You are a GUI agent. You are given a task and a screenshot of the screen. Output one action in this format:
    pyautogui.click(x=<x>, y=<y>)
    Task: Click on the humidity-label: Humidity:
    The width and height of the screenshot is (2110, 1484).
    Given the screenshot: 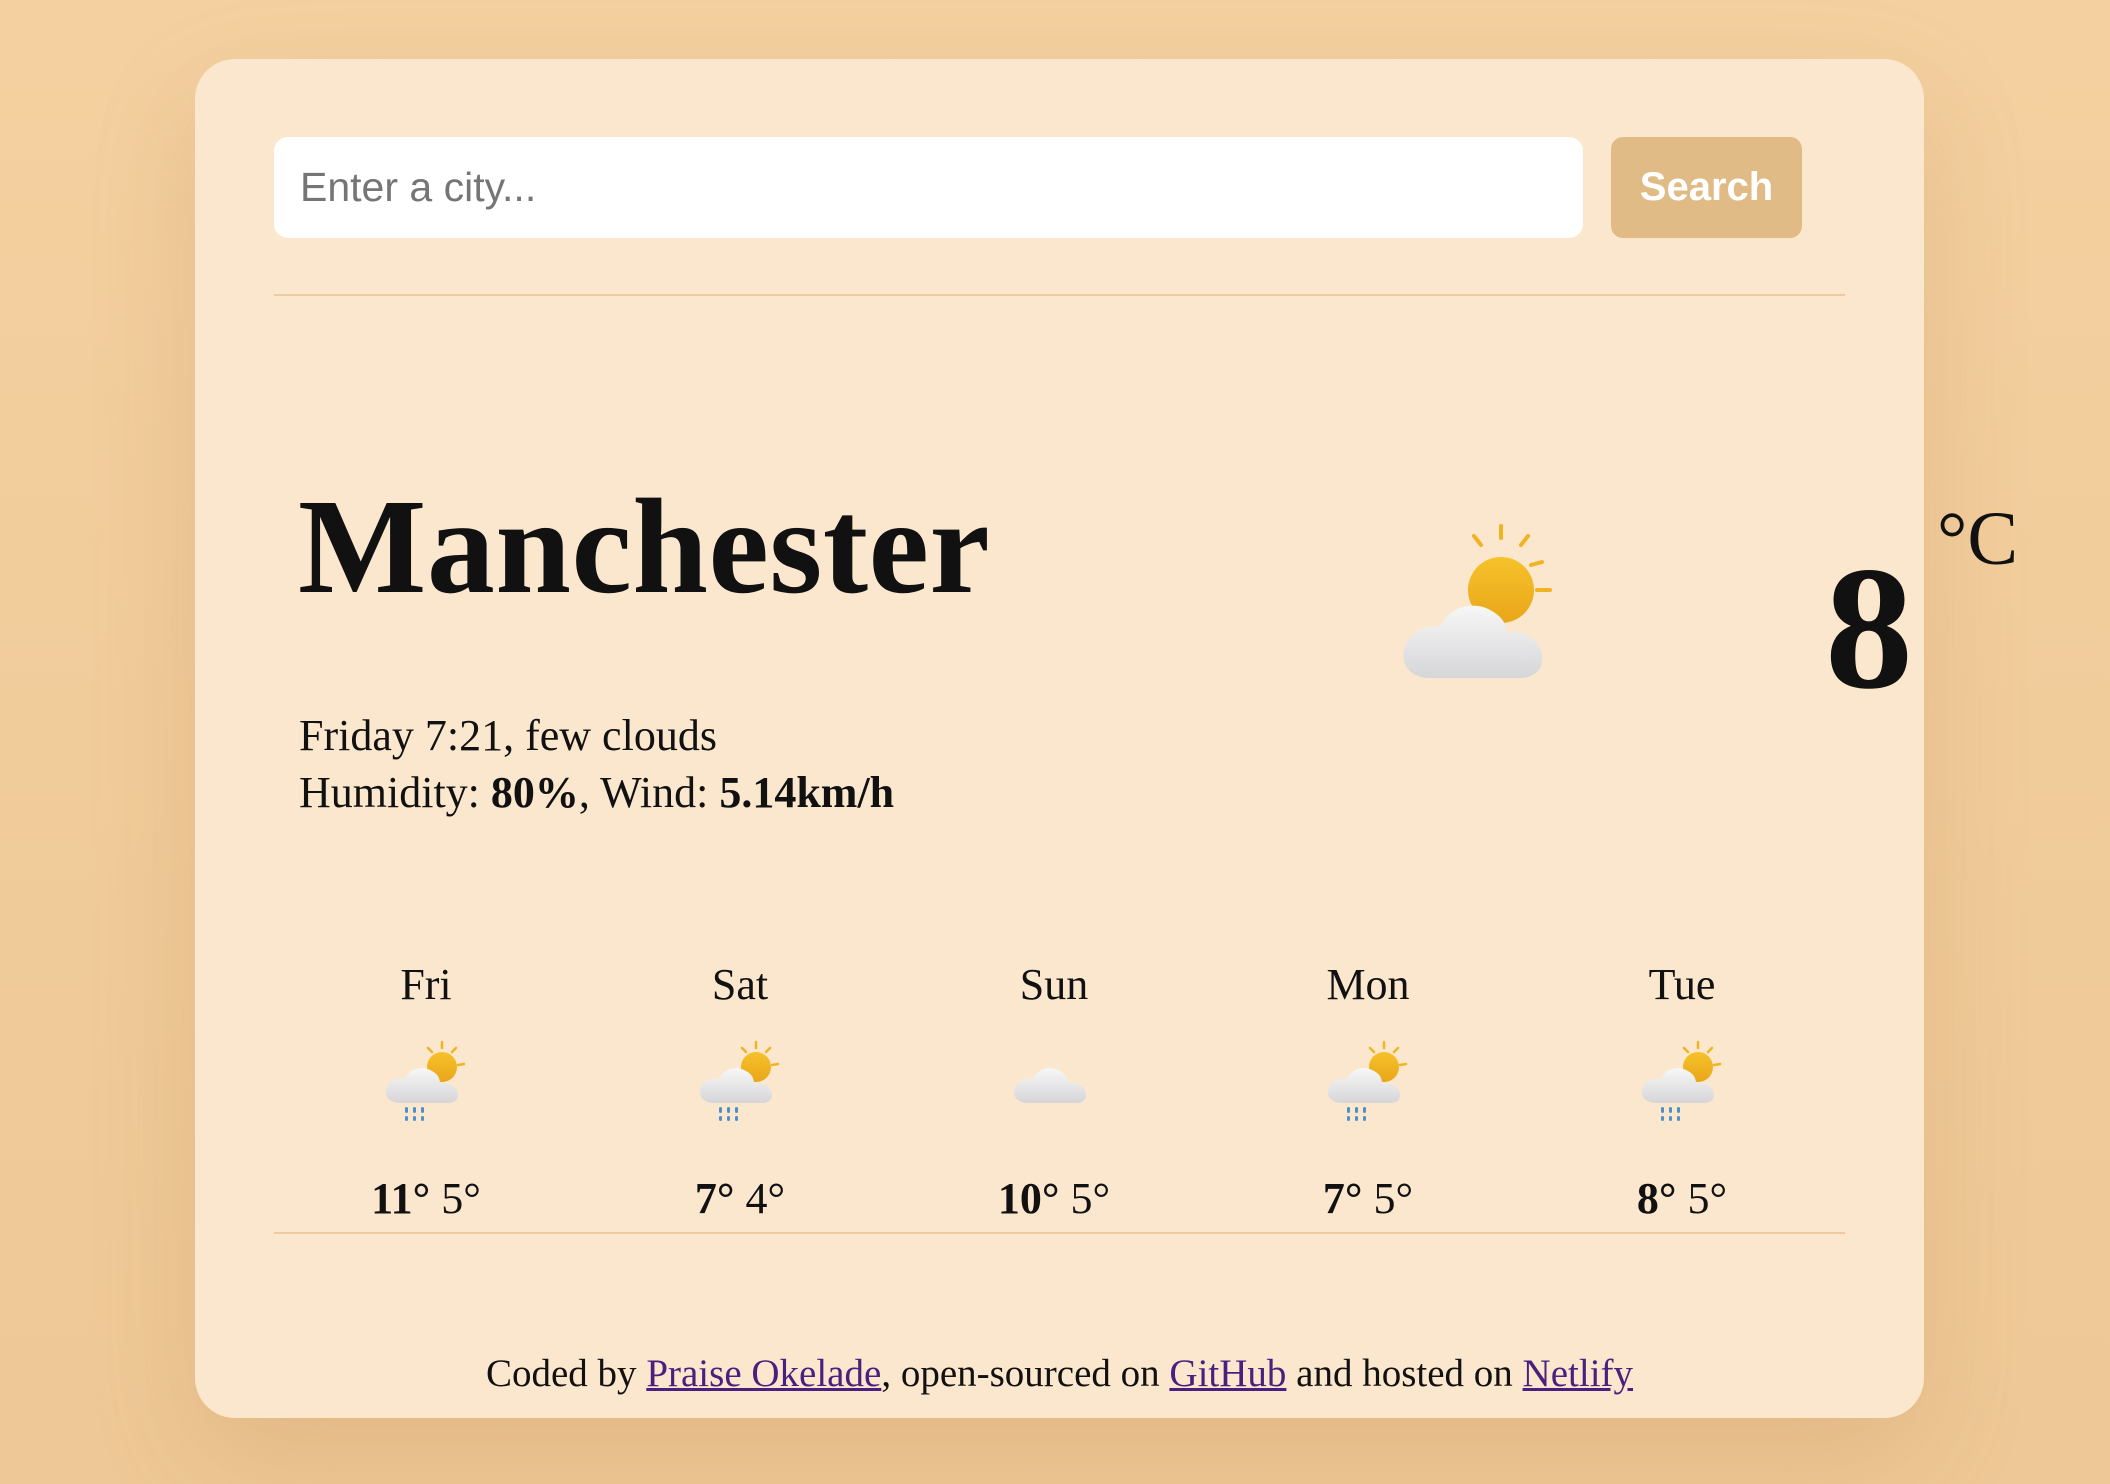 What is the action you would take?
    pyautogui.click(x=395, y=792)
    